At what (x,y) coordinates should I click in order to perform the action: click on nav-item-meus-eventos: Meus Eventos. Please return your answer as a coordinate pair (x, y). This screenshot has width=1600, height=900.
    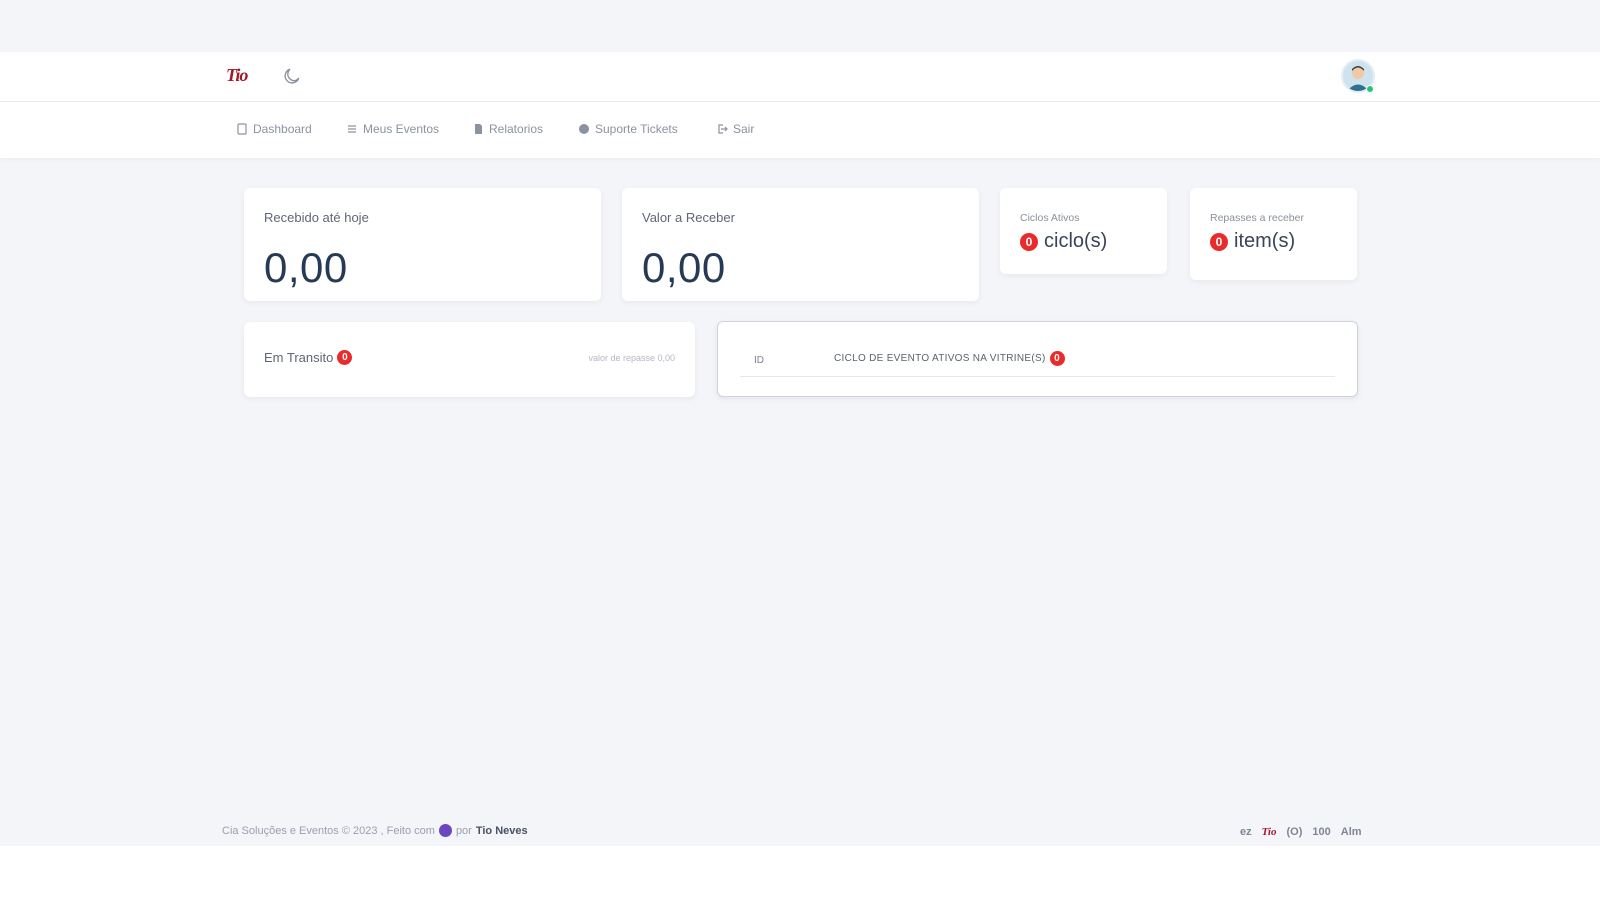
    Looking at the image, I should click on (392, 129).